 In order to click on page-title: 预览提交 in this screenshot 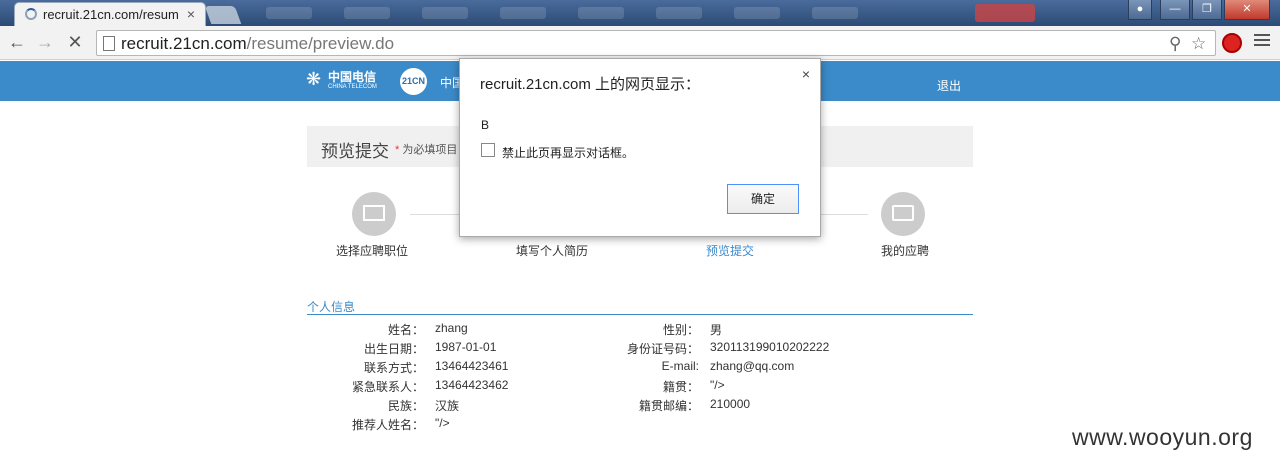, I will do `click(355, 151)`.